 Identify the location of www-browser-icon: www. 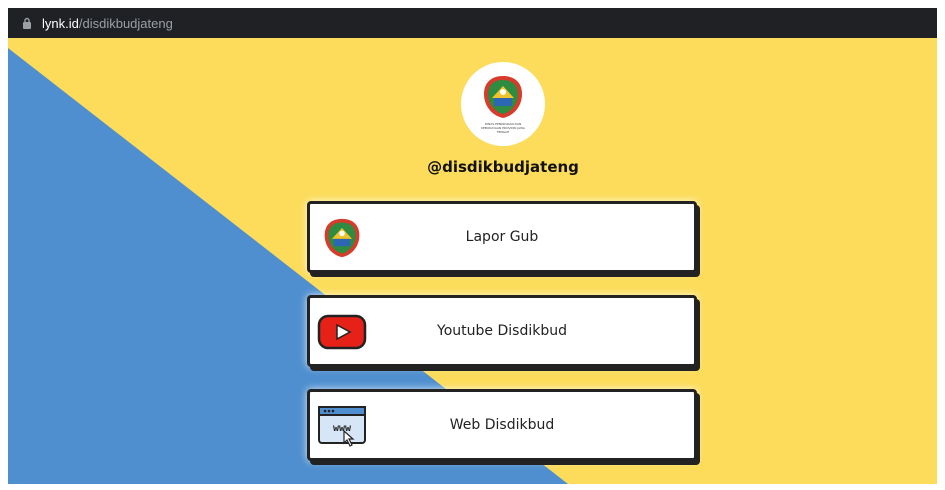
(342, 426).